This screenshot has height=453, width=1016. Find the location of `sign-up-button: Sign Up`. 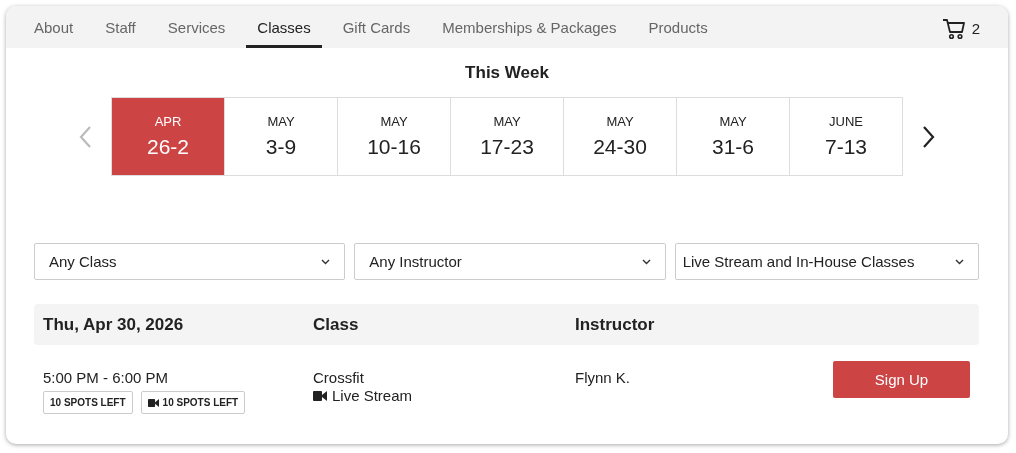

sign-up-button: Sign Up is located at coordinates (901, 379).